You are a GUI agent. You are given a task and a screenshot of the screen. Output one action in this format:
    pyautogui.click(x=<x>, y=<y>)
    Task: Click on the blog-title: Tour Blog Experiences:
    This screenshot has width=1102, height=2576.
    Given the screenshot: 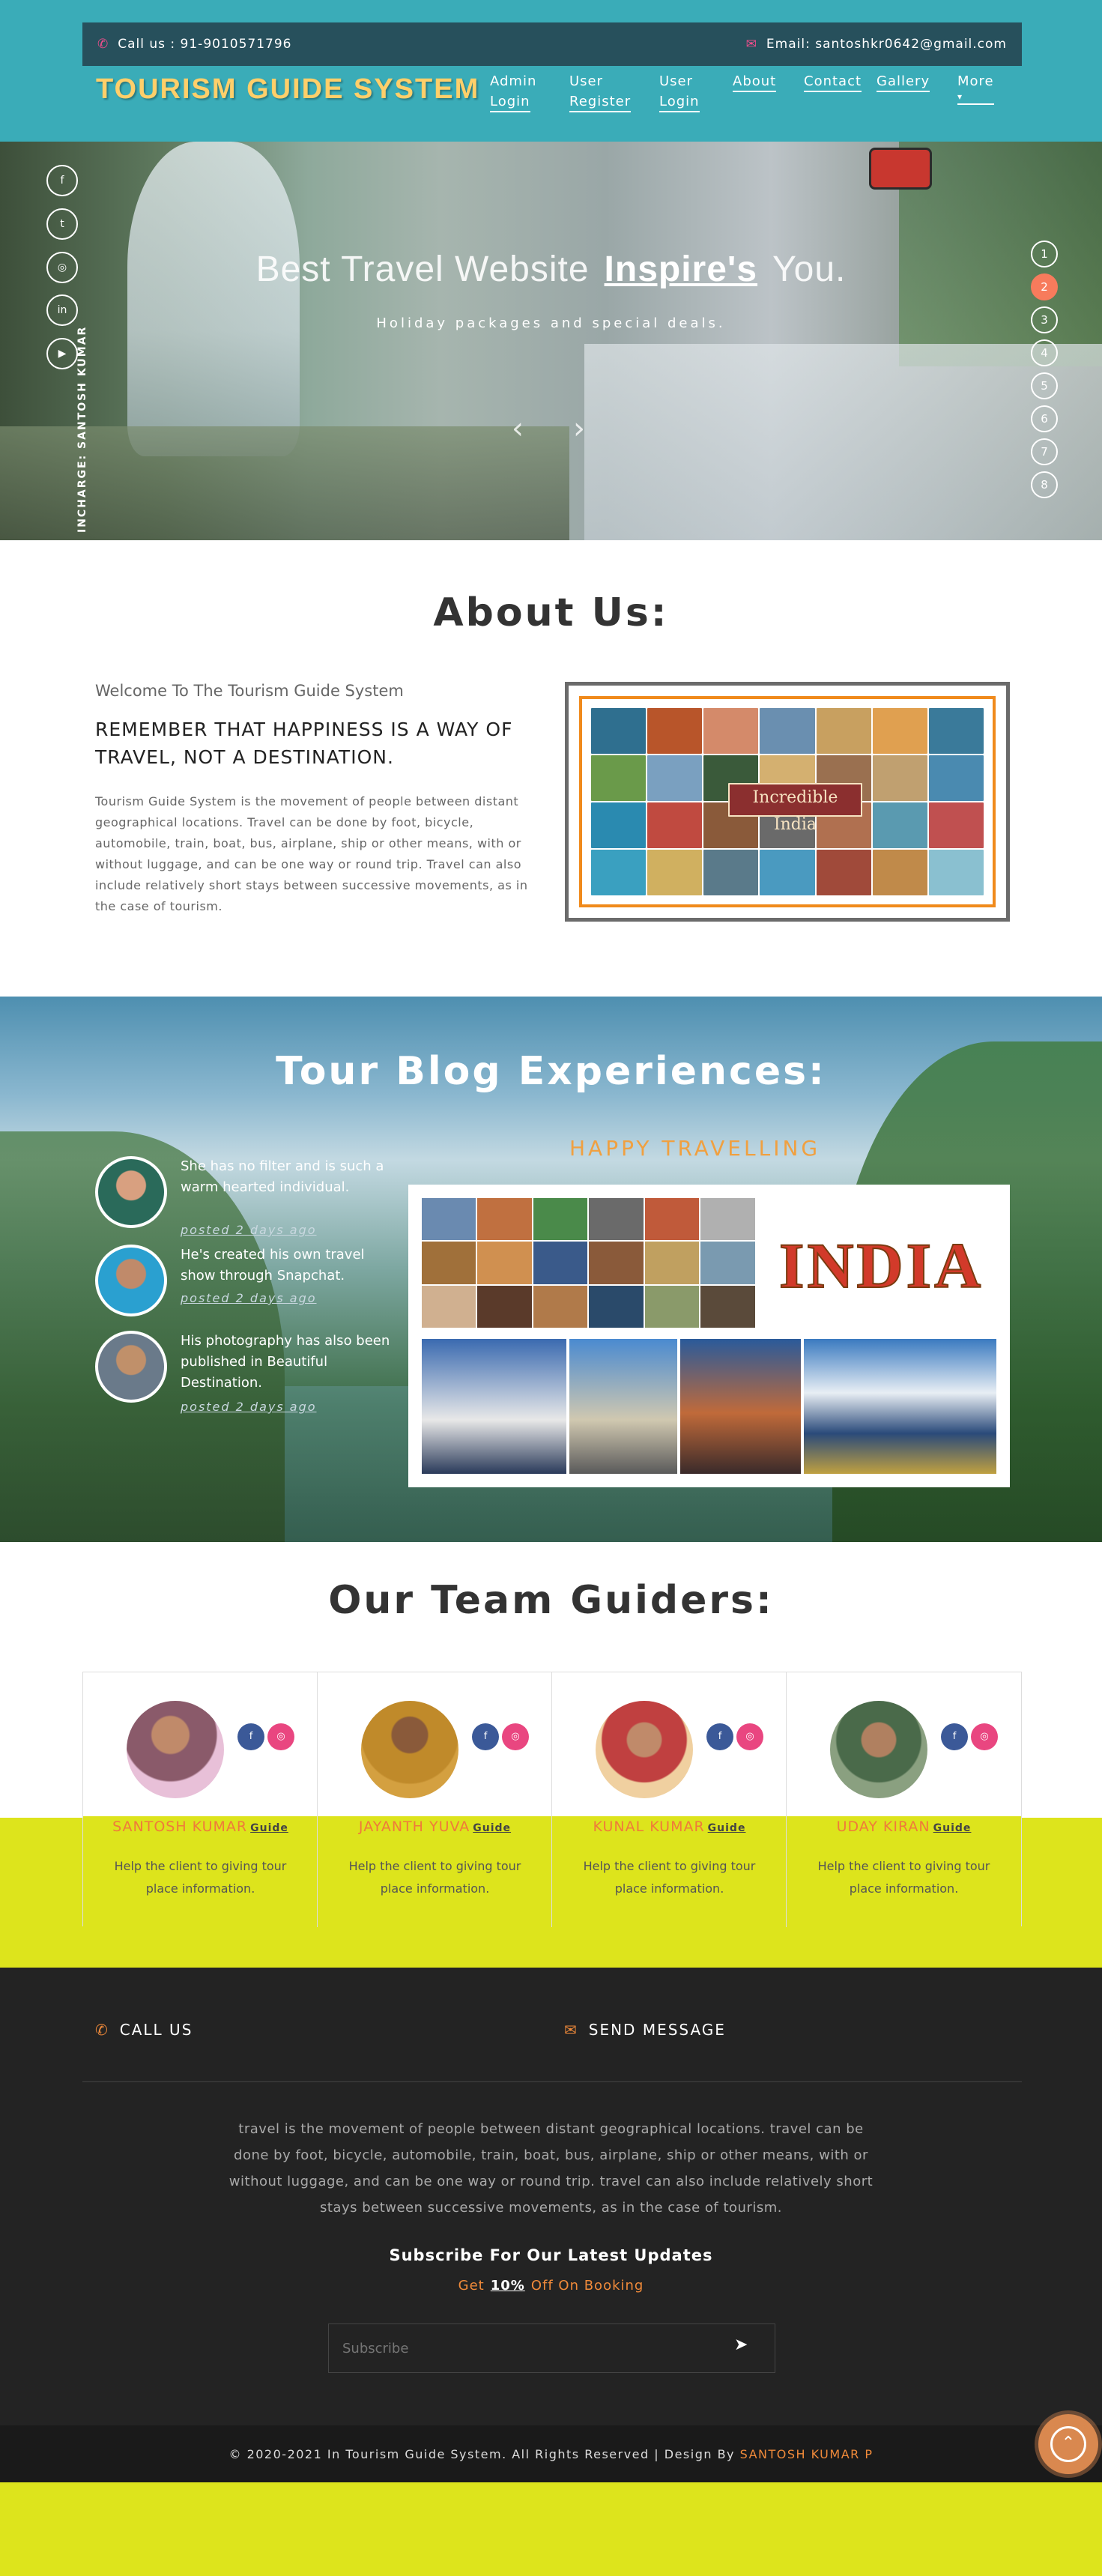 What is the action you would take?
    pyautogui.click(x=551, y=1071)
    